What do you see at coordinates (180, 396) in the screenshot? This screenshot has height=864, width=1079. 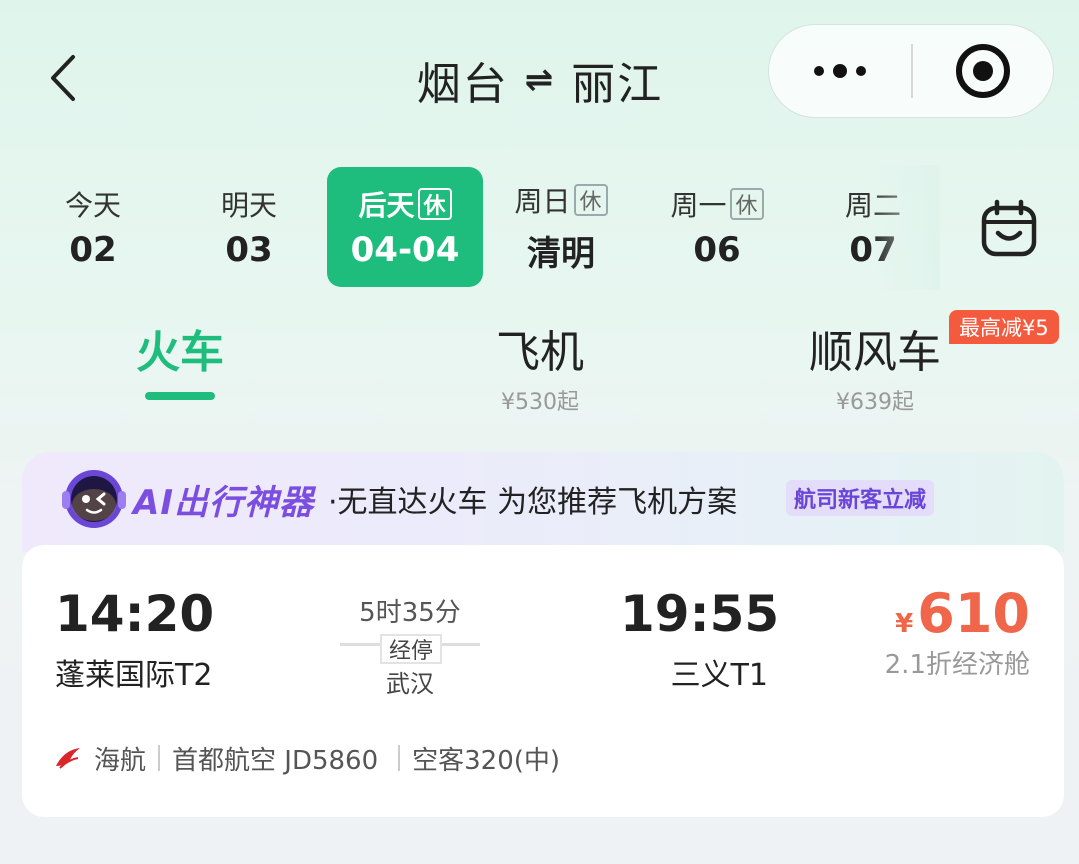 I see `tab-active-indicator` at bounding box center [180, 396].